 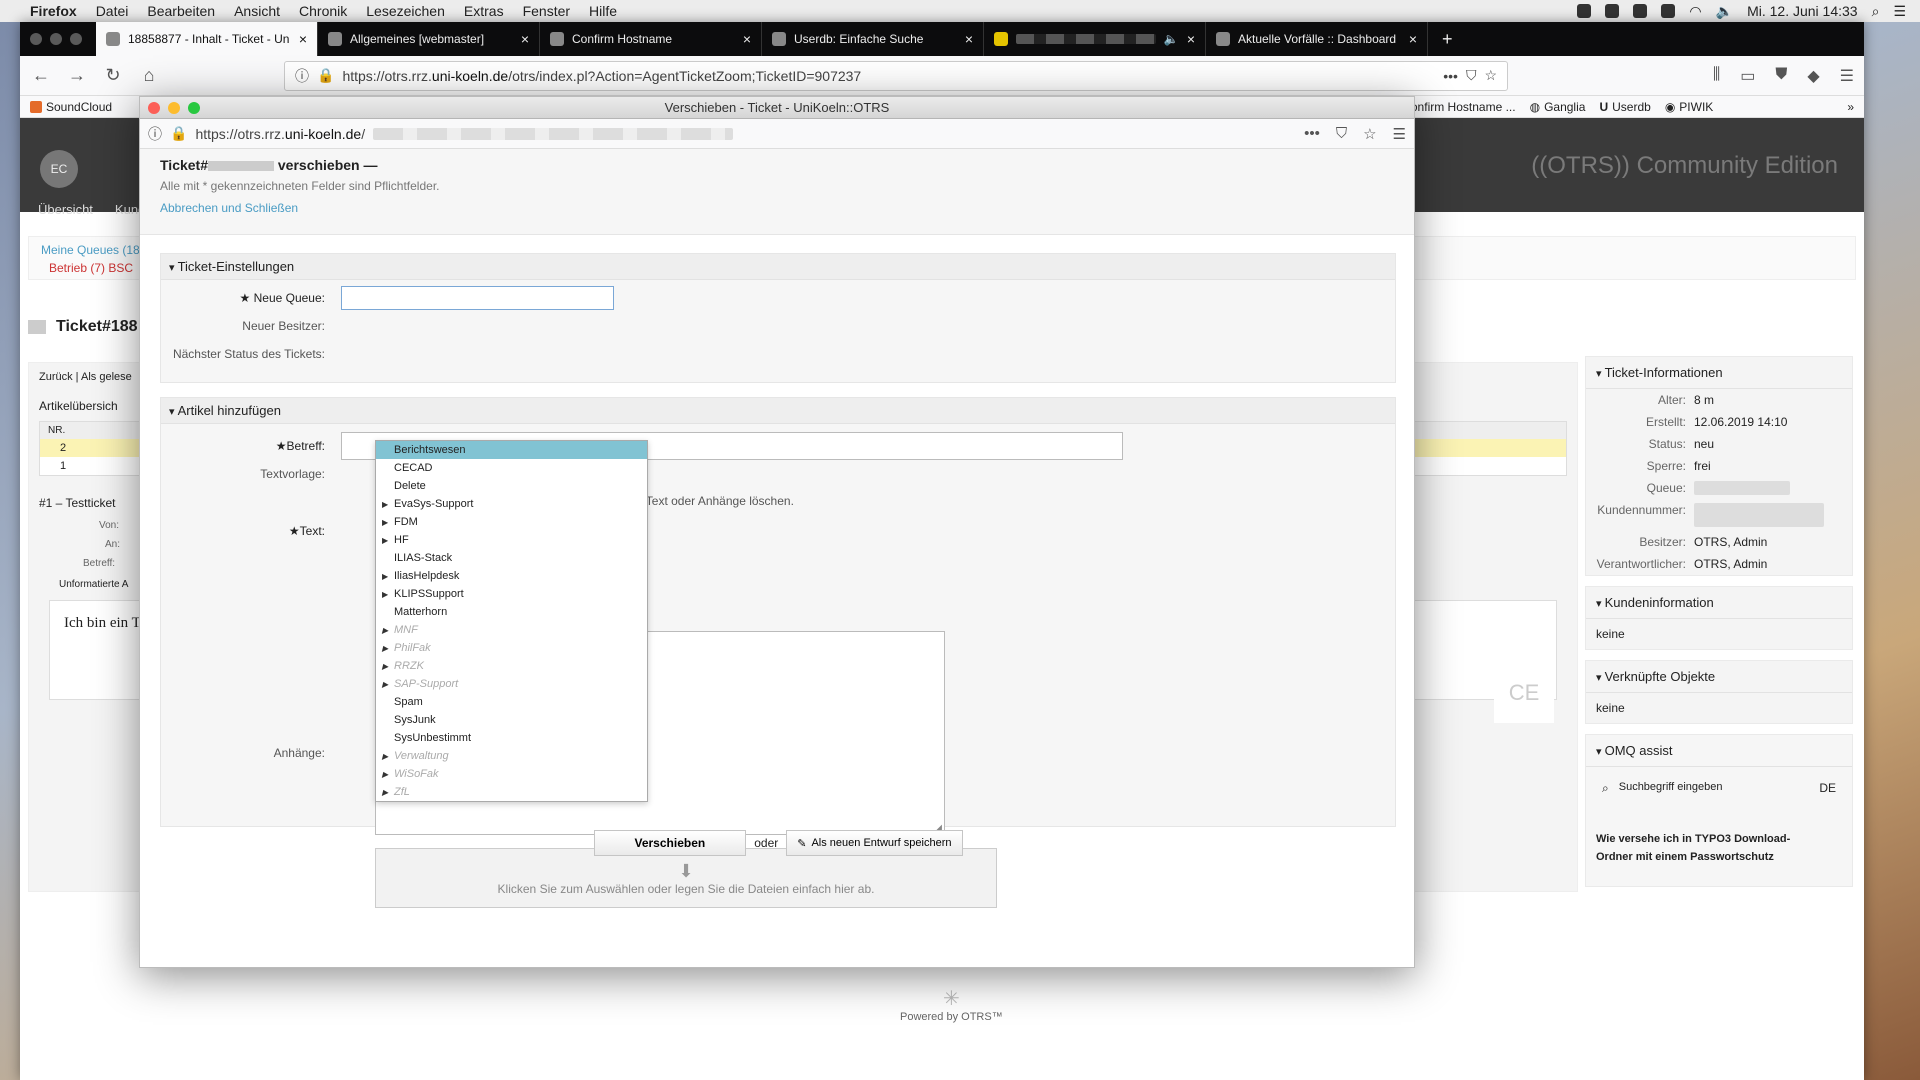 What do you see at coordinates (511, 558) in the screenshot?
I see `queue-option: ILIAS-Stack` at bounding box center [511, 558].